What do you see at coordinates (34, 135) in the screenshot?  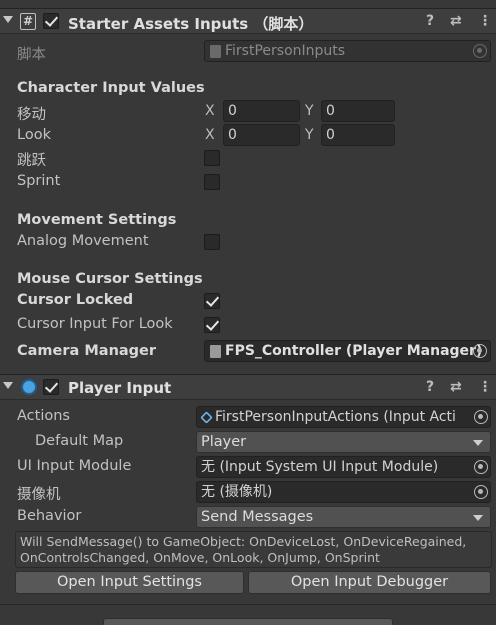 I see `look-label: Look` at bounding box center [34, 135].